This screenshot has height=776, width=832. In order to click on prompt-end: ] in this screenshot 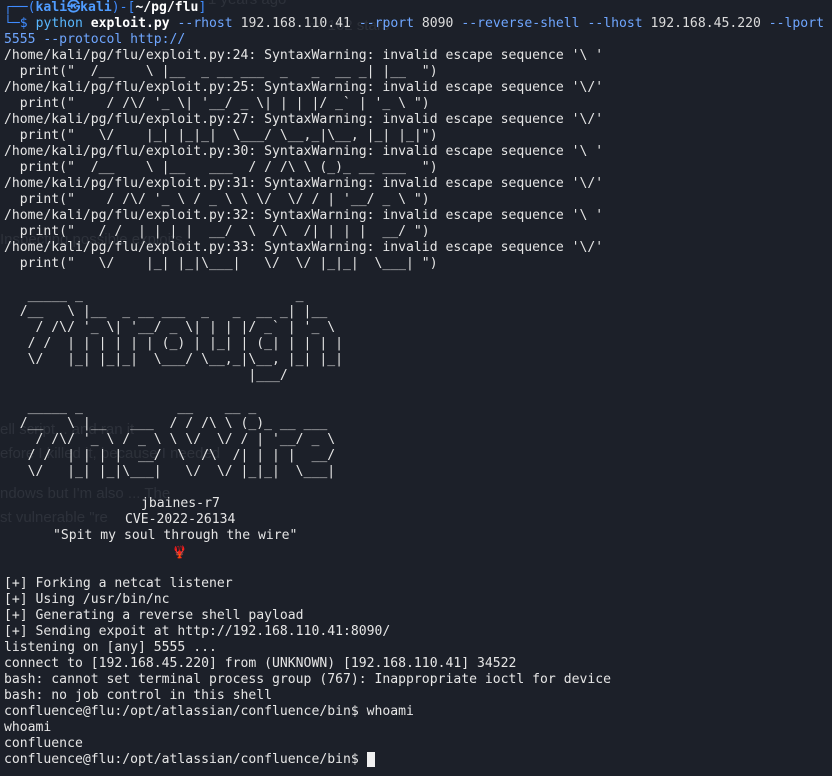, I will do `click(202, 7)`.